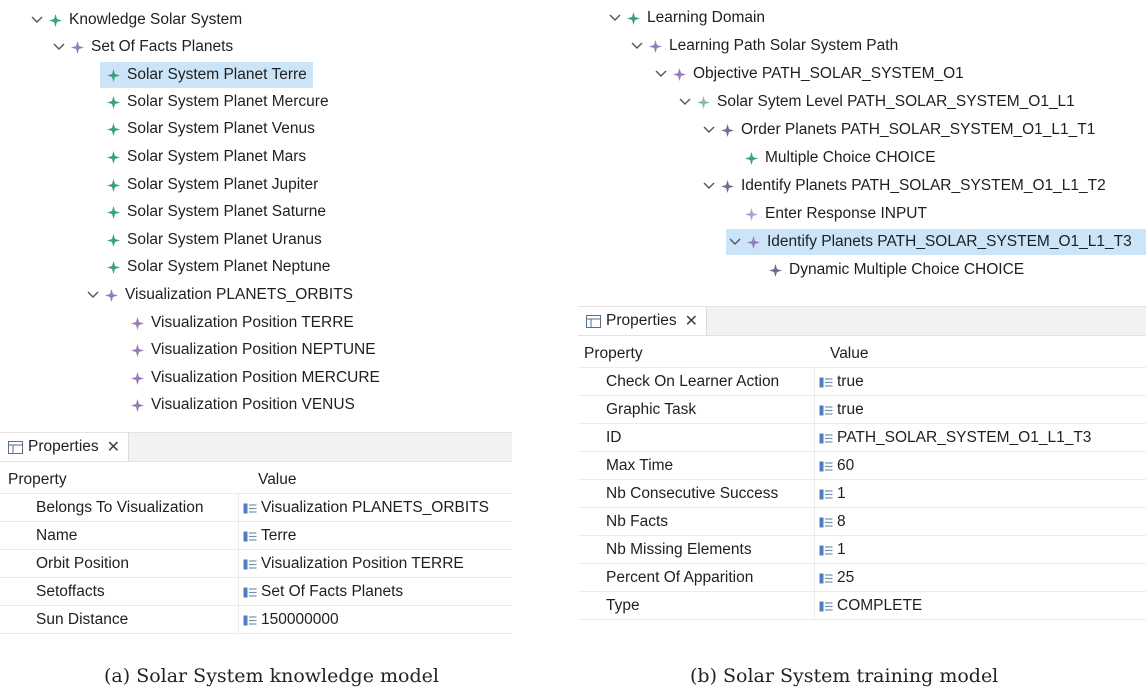  I want to click on table-row: Name Terre, so click(256, 536).